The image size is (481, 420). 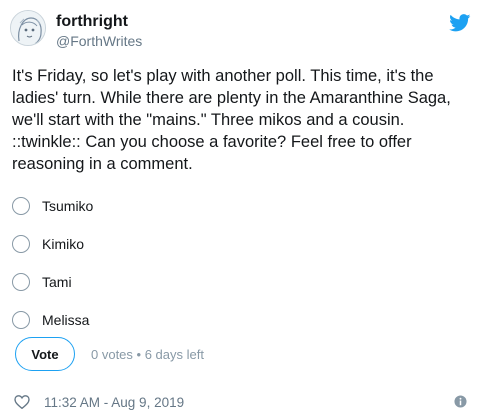 What do you see at coordinates (239, 244) in the screenshot?
I see `poll-option-kimiko: Kimiko` at bounding box center [239, 244].